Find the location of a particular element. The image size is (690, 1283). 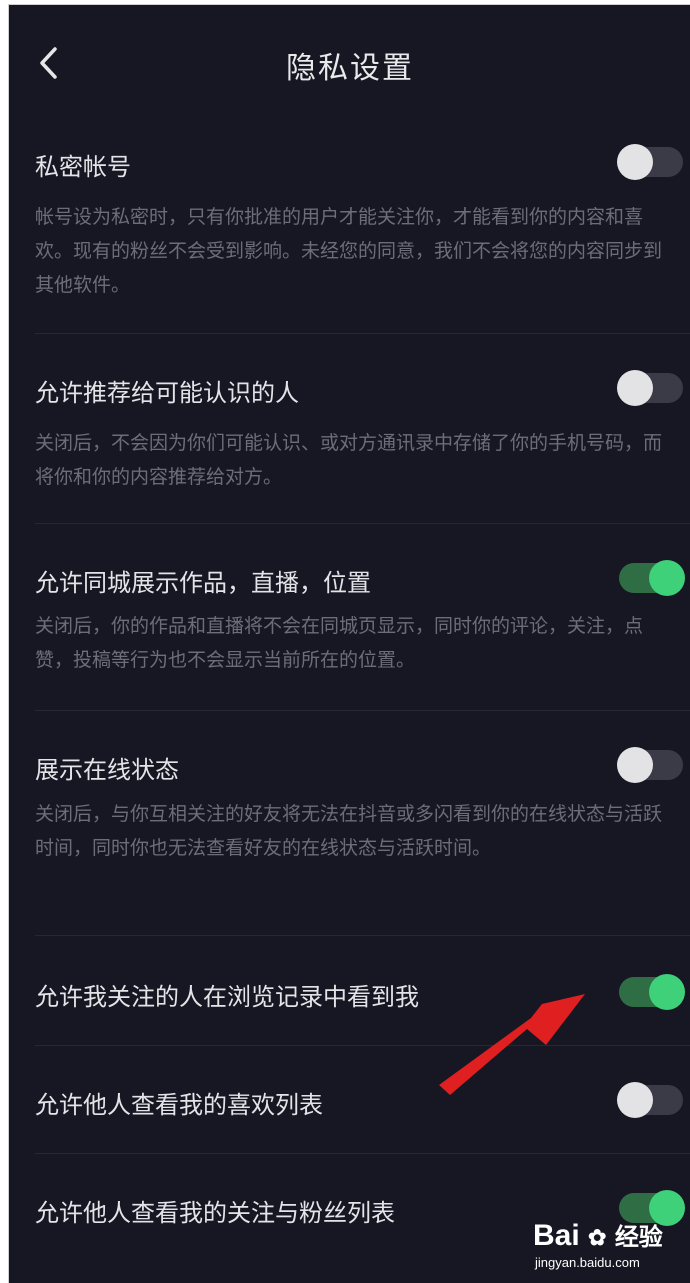

watermark-brand-cn: 经验 is located at coordinates (638, 1237).